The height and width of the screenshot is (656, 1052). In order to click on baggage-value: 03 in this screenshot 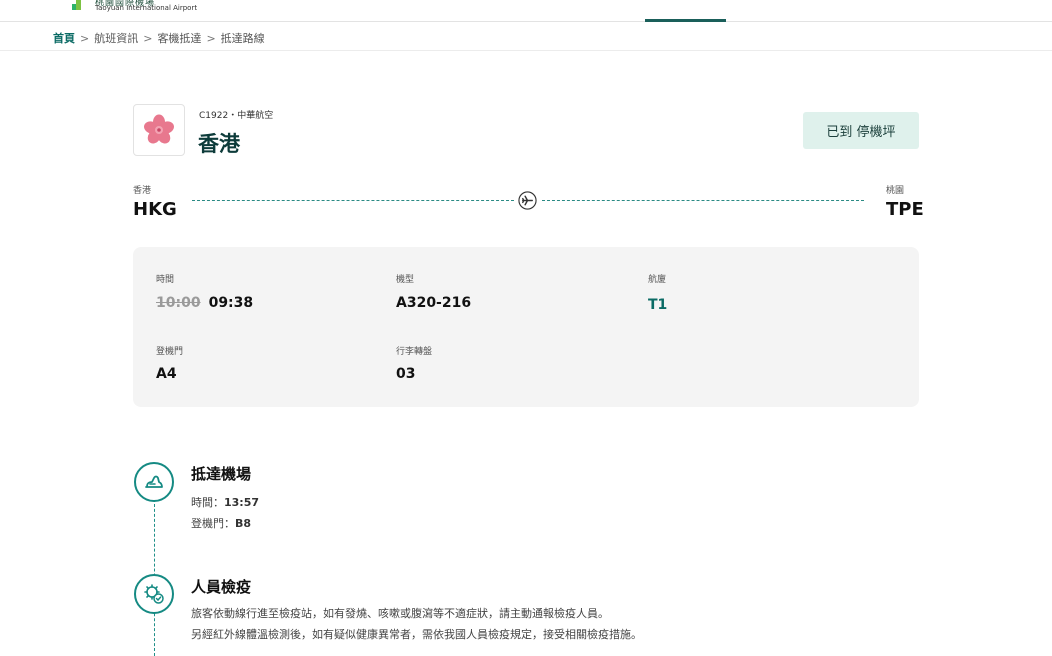, I will do `click(406, 374)`.